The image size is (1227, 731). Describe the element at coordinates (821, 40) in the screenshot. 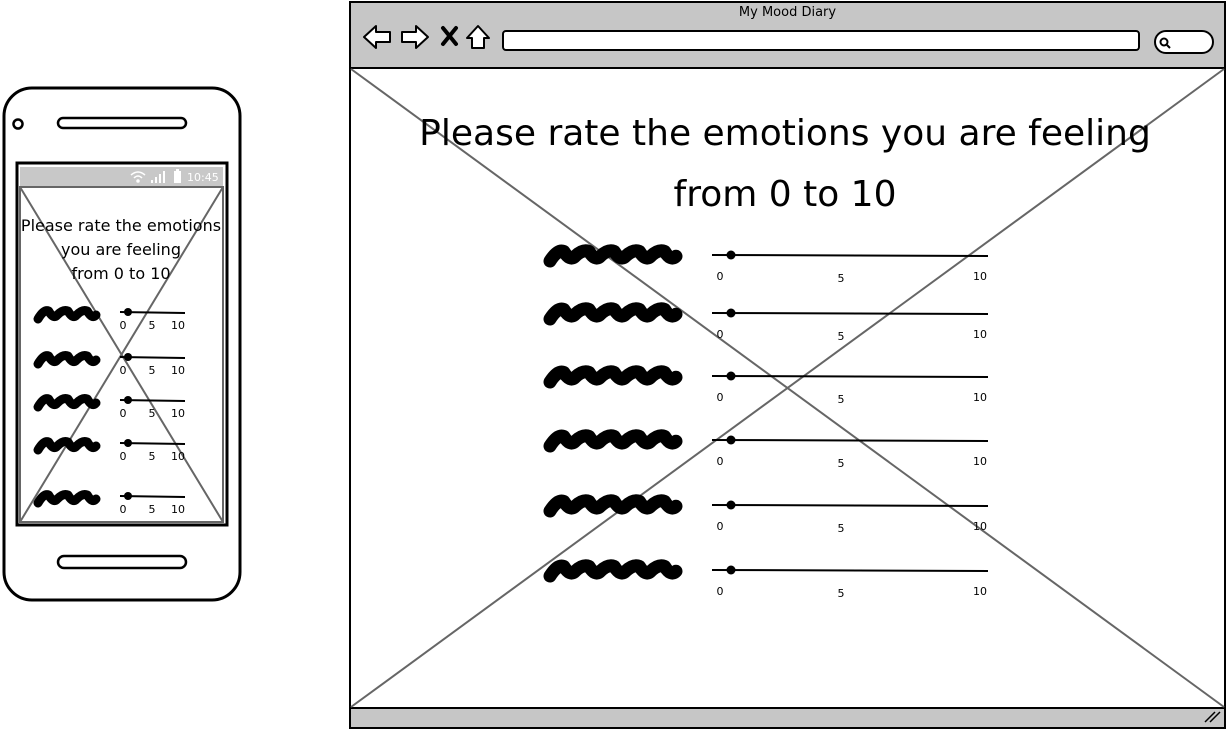

I see `address-bar` at that location.